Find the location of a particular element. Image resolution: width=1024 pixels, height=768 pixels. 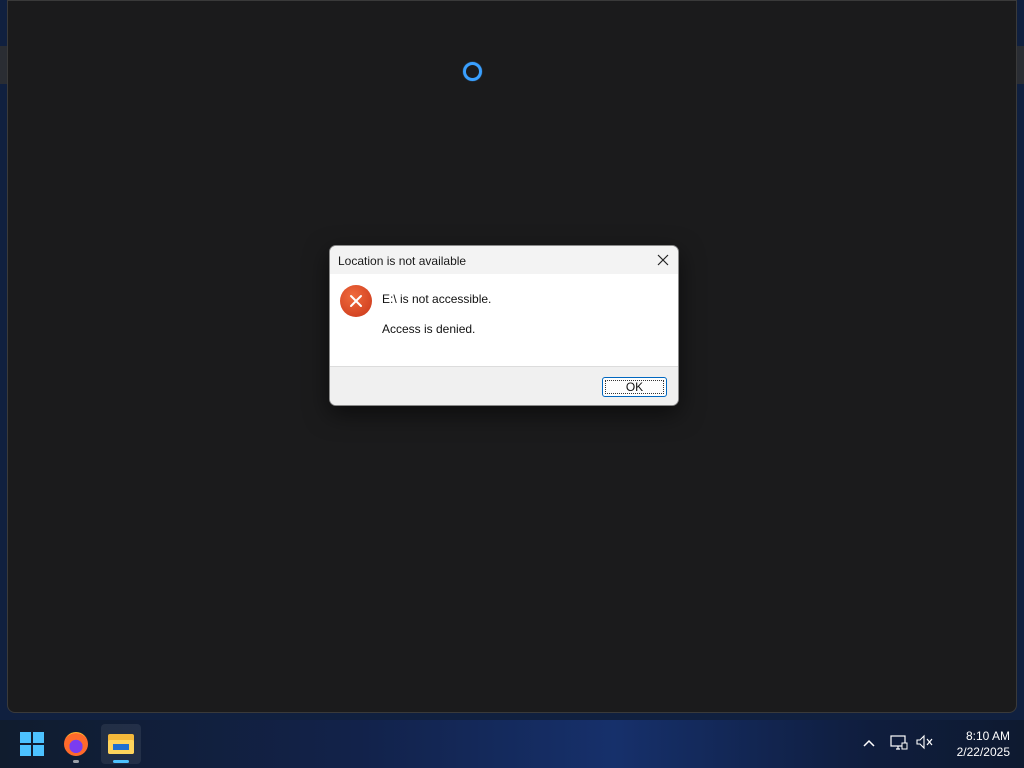

error-detail: Access is denied. is located at coordinates (429, 329).